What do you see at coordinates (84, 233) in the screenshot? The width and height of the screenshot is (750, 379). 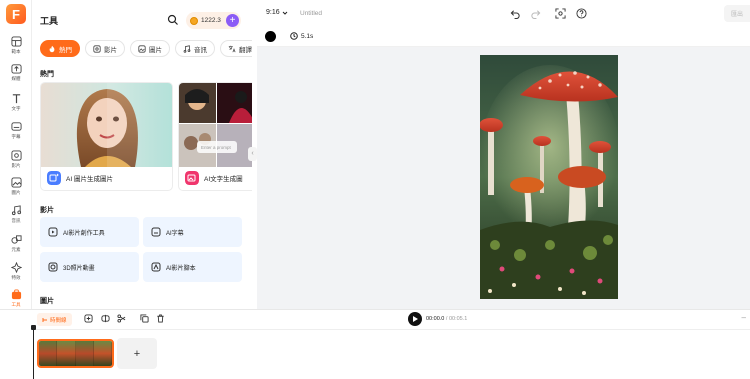 I see `tool-label: AI影片創作工具` at bounding box center [84, 233].